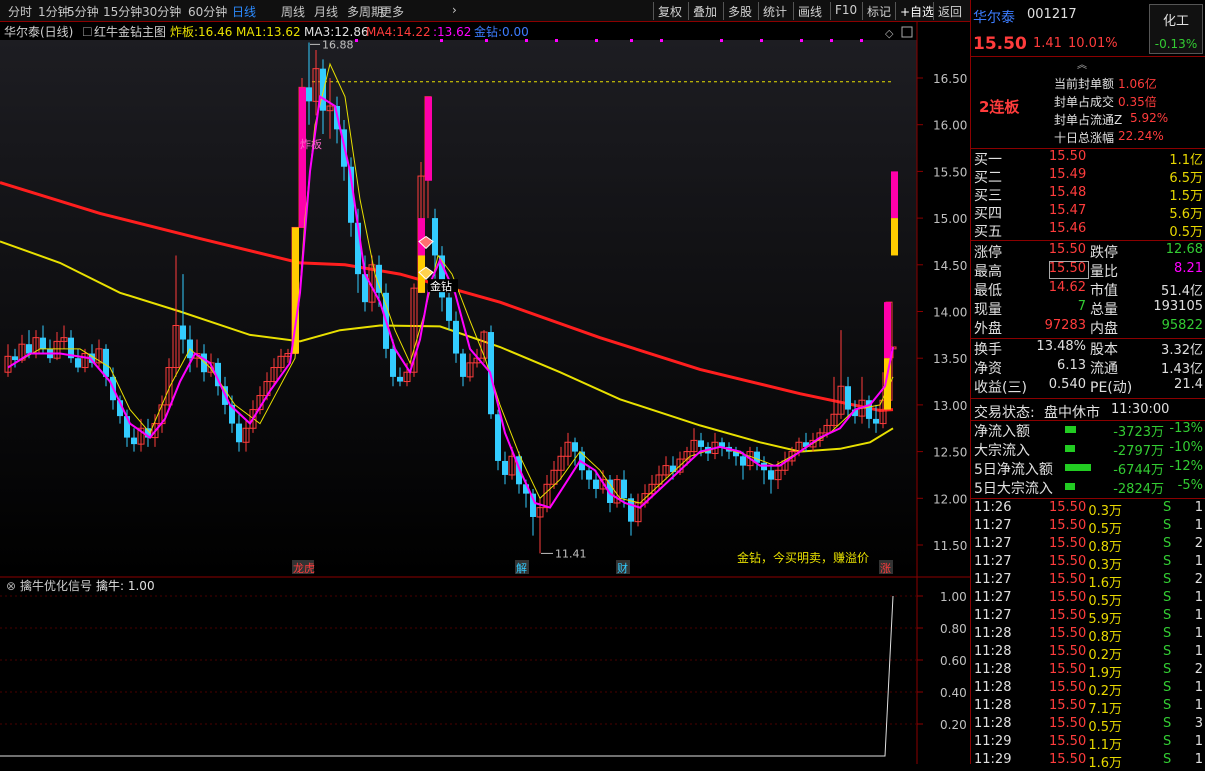 This screenshot has width=1205, height=771. What do you see at coordinates (1104, 310) in the screenshot?
I see `stat-label: 总量` at bounding box center [1104, 310].